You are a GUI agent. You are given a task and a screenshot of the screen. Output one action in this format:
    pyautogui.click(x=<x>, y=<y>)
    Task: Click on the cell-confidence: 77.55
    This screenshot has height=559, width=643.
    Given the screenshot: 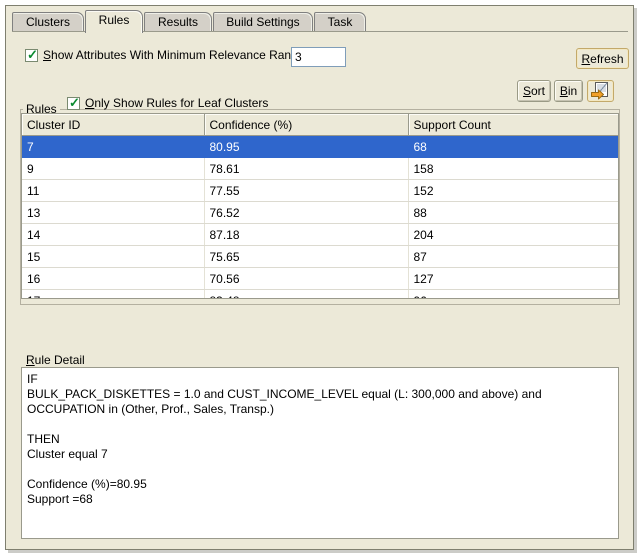 What is the action you would take?
    pyautogui.click(x=306, y=190)
    